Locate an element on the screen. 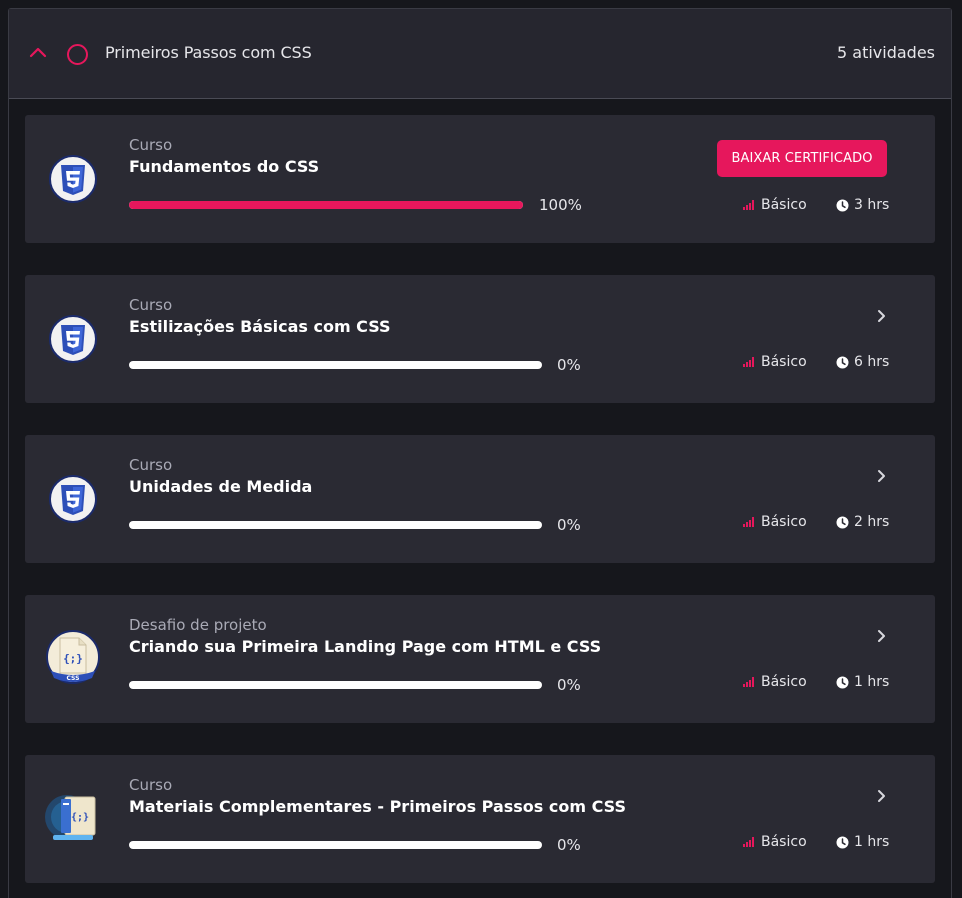 The height and width of the screenshot is (898, 962). chevron-up-icon is located at coordinates (38, 52).